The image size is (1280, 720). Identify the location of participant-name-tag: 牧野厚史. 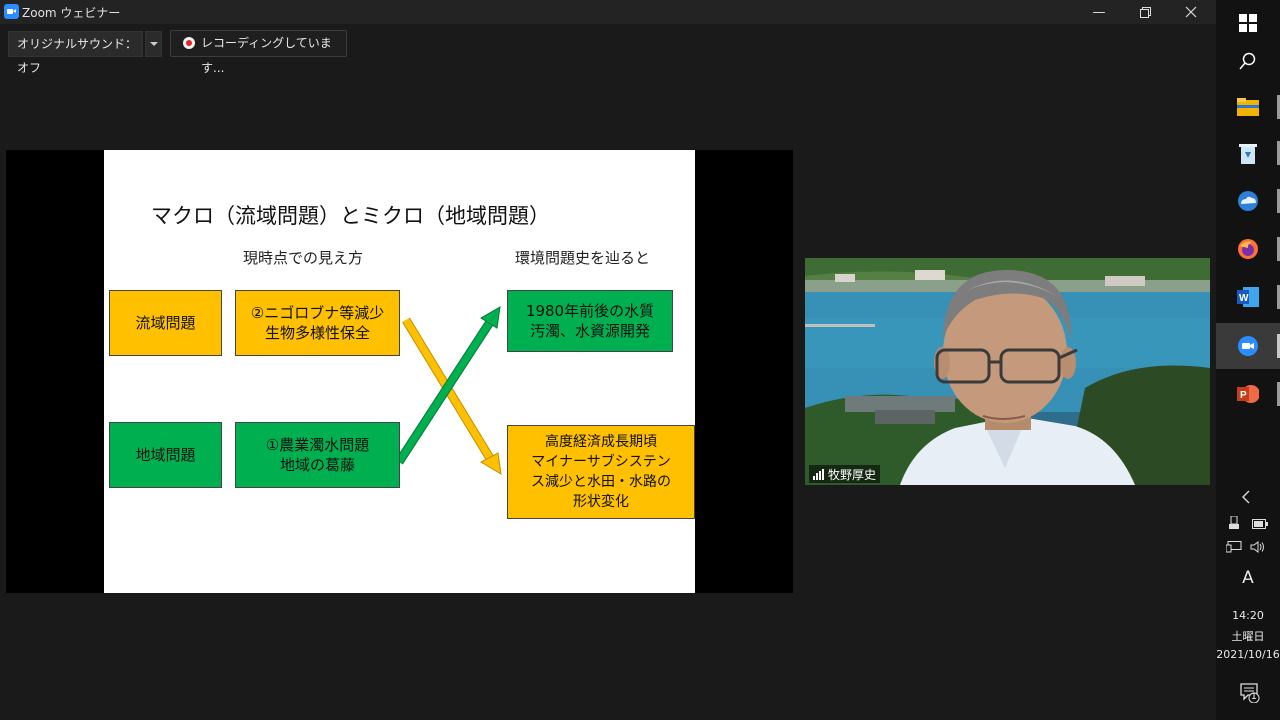
(845, 474).